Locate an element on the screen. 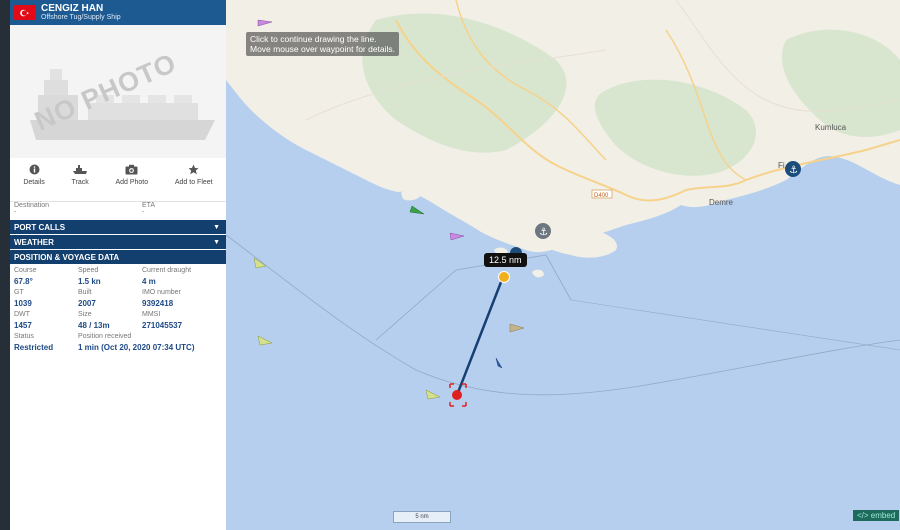 The image size is (900, 530). mmsi-label: MMSI is located at coordinates (151, 314).